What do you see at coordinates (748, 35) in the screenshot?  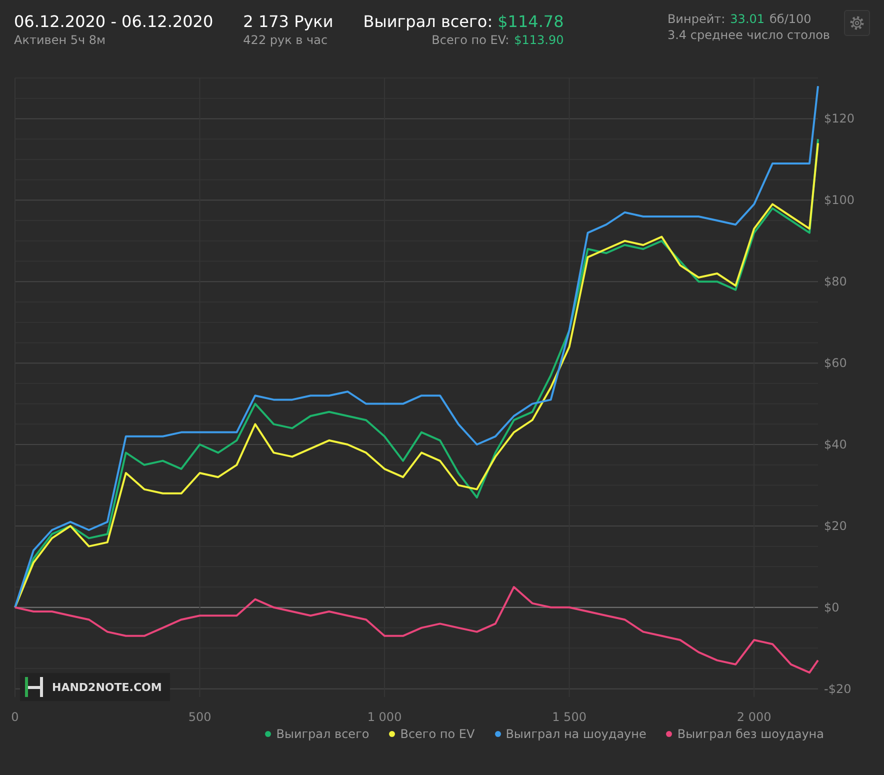 I see `tables-average: 3.4 среднее число столов` at bounding box center [748, 35].